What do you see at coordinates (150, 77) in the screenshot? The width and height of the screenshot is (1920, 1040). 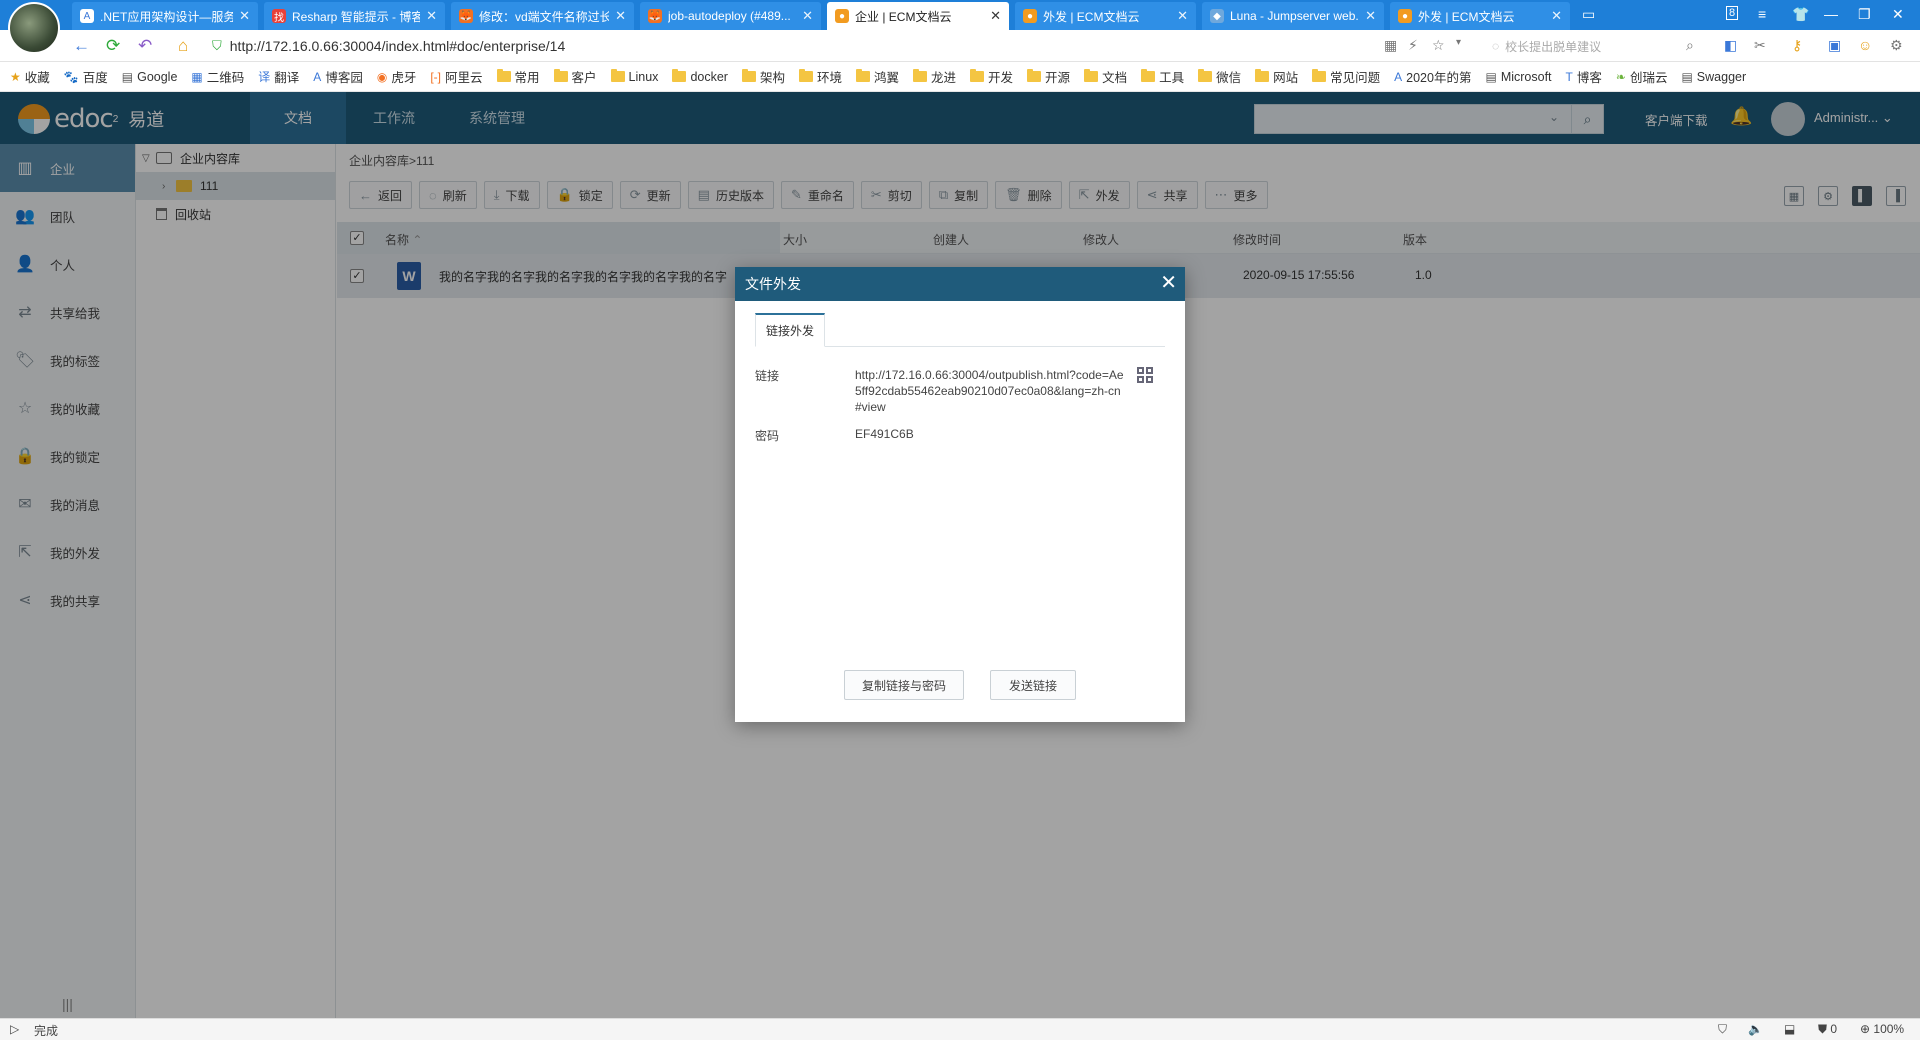 I see `bookmark-item: ▤ Google` at bounding box center [150, 77].